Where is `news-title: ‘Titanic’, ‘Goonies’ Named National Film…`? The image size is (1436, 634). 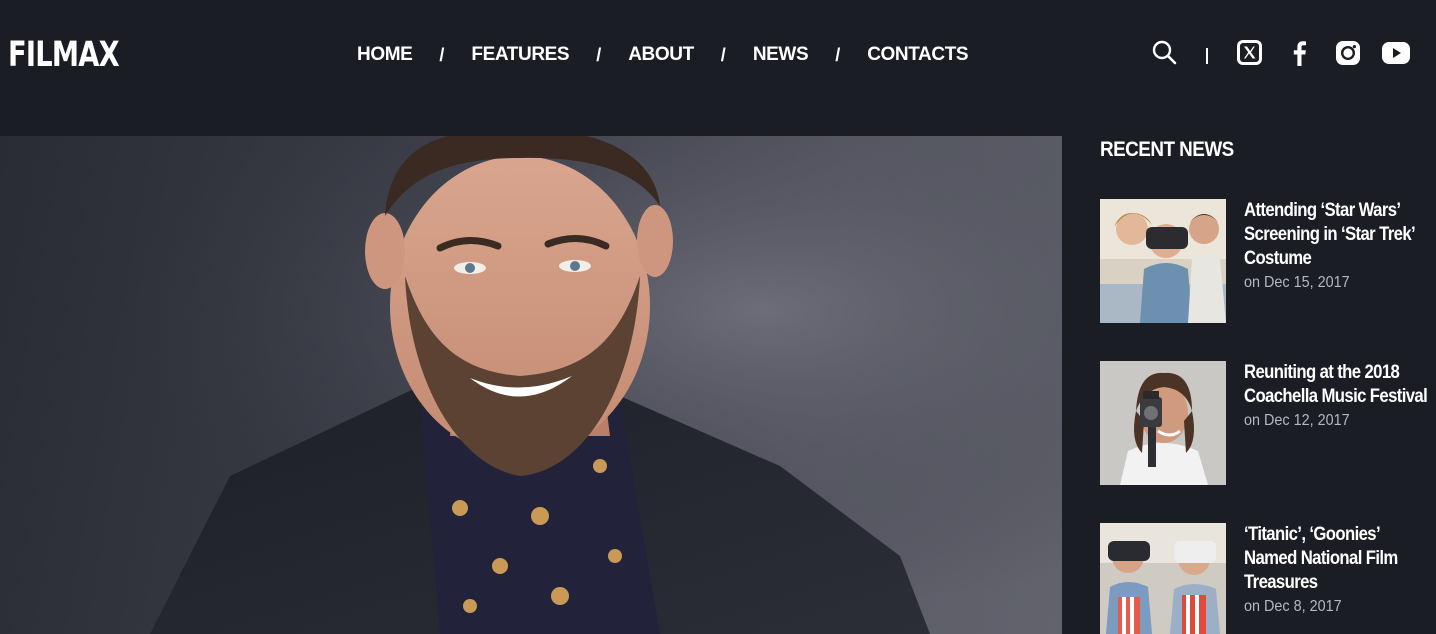 news-title: ‘Titanic’, ‘Goonies’ Named National Film… is located at coordinates (1338, 559).